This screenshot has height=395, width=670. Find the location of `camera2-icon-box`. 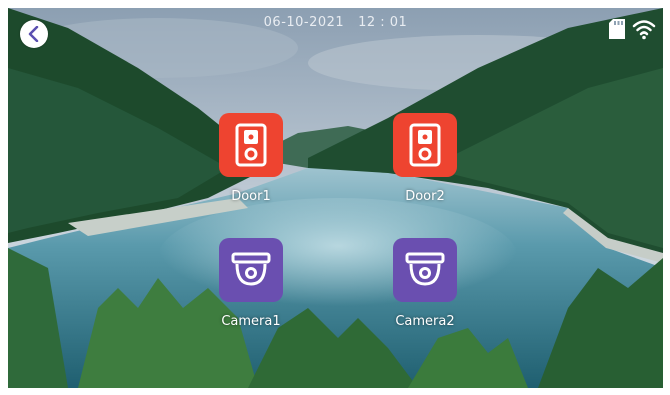

camera2-icon-box is located at coordinates (425, 270).